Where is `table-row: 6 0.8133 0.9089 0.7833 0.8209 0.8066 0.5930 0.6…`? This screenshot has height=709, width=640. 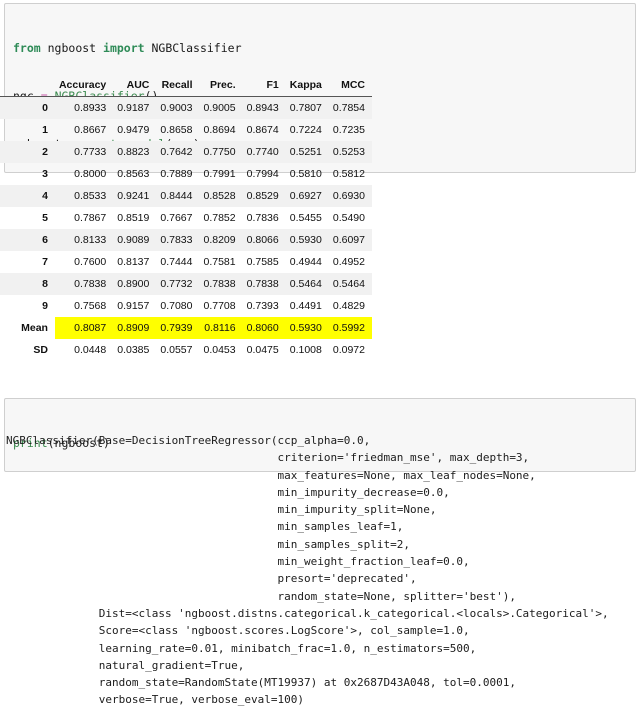 table-row: 6 0.8133 0.9089 0.7833 0.8209 0.8066 0.5930 0.6… is located at coordinates (186, 240).